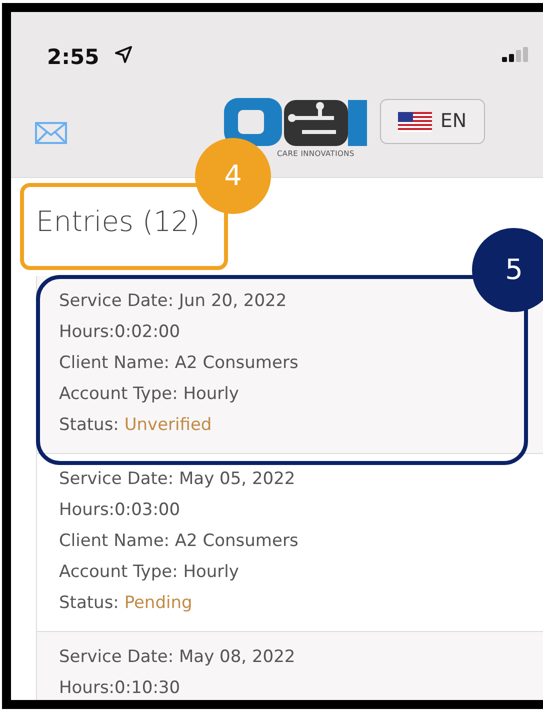 The width and height of the screenshot is (543, 711). I want to click on callout-badge: 5, so click(507, 270).